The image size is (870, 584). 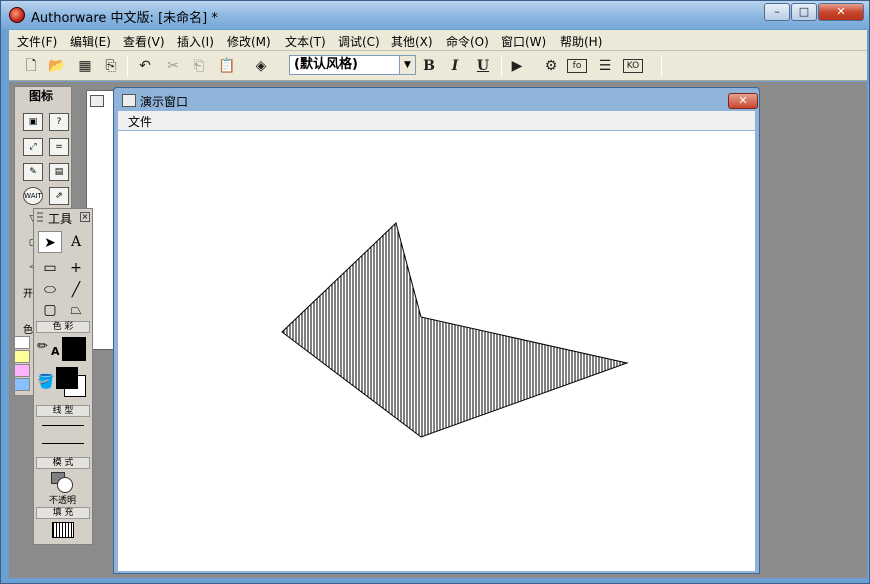 What do you see at coordinates (59, 196) in the screenshot?
I see `movie-icon: ⇗` at bounding box center [59, 196].